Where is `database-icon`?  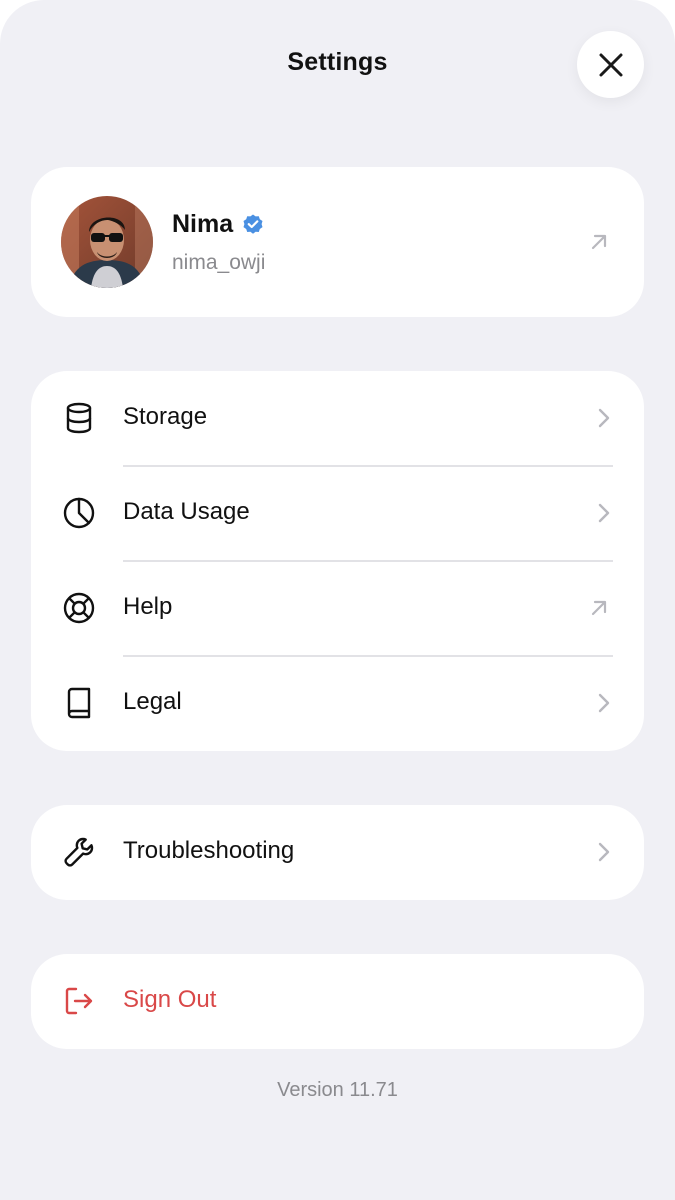 database-icon is located at coordinates (79, 418).